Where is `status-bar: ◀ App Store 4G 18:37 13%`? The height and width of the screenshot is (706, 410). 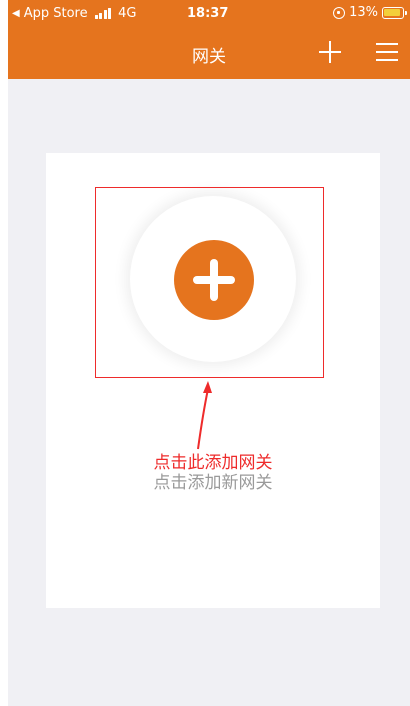 status-bar: ◀ App Store 4G 18:37 13% is located at coordinates (209, 14).